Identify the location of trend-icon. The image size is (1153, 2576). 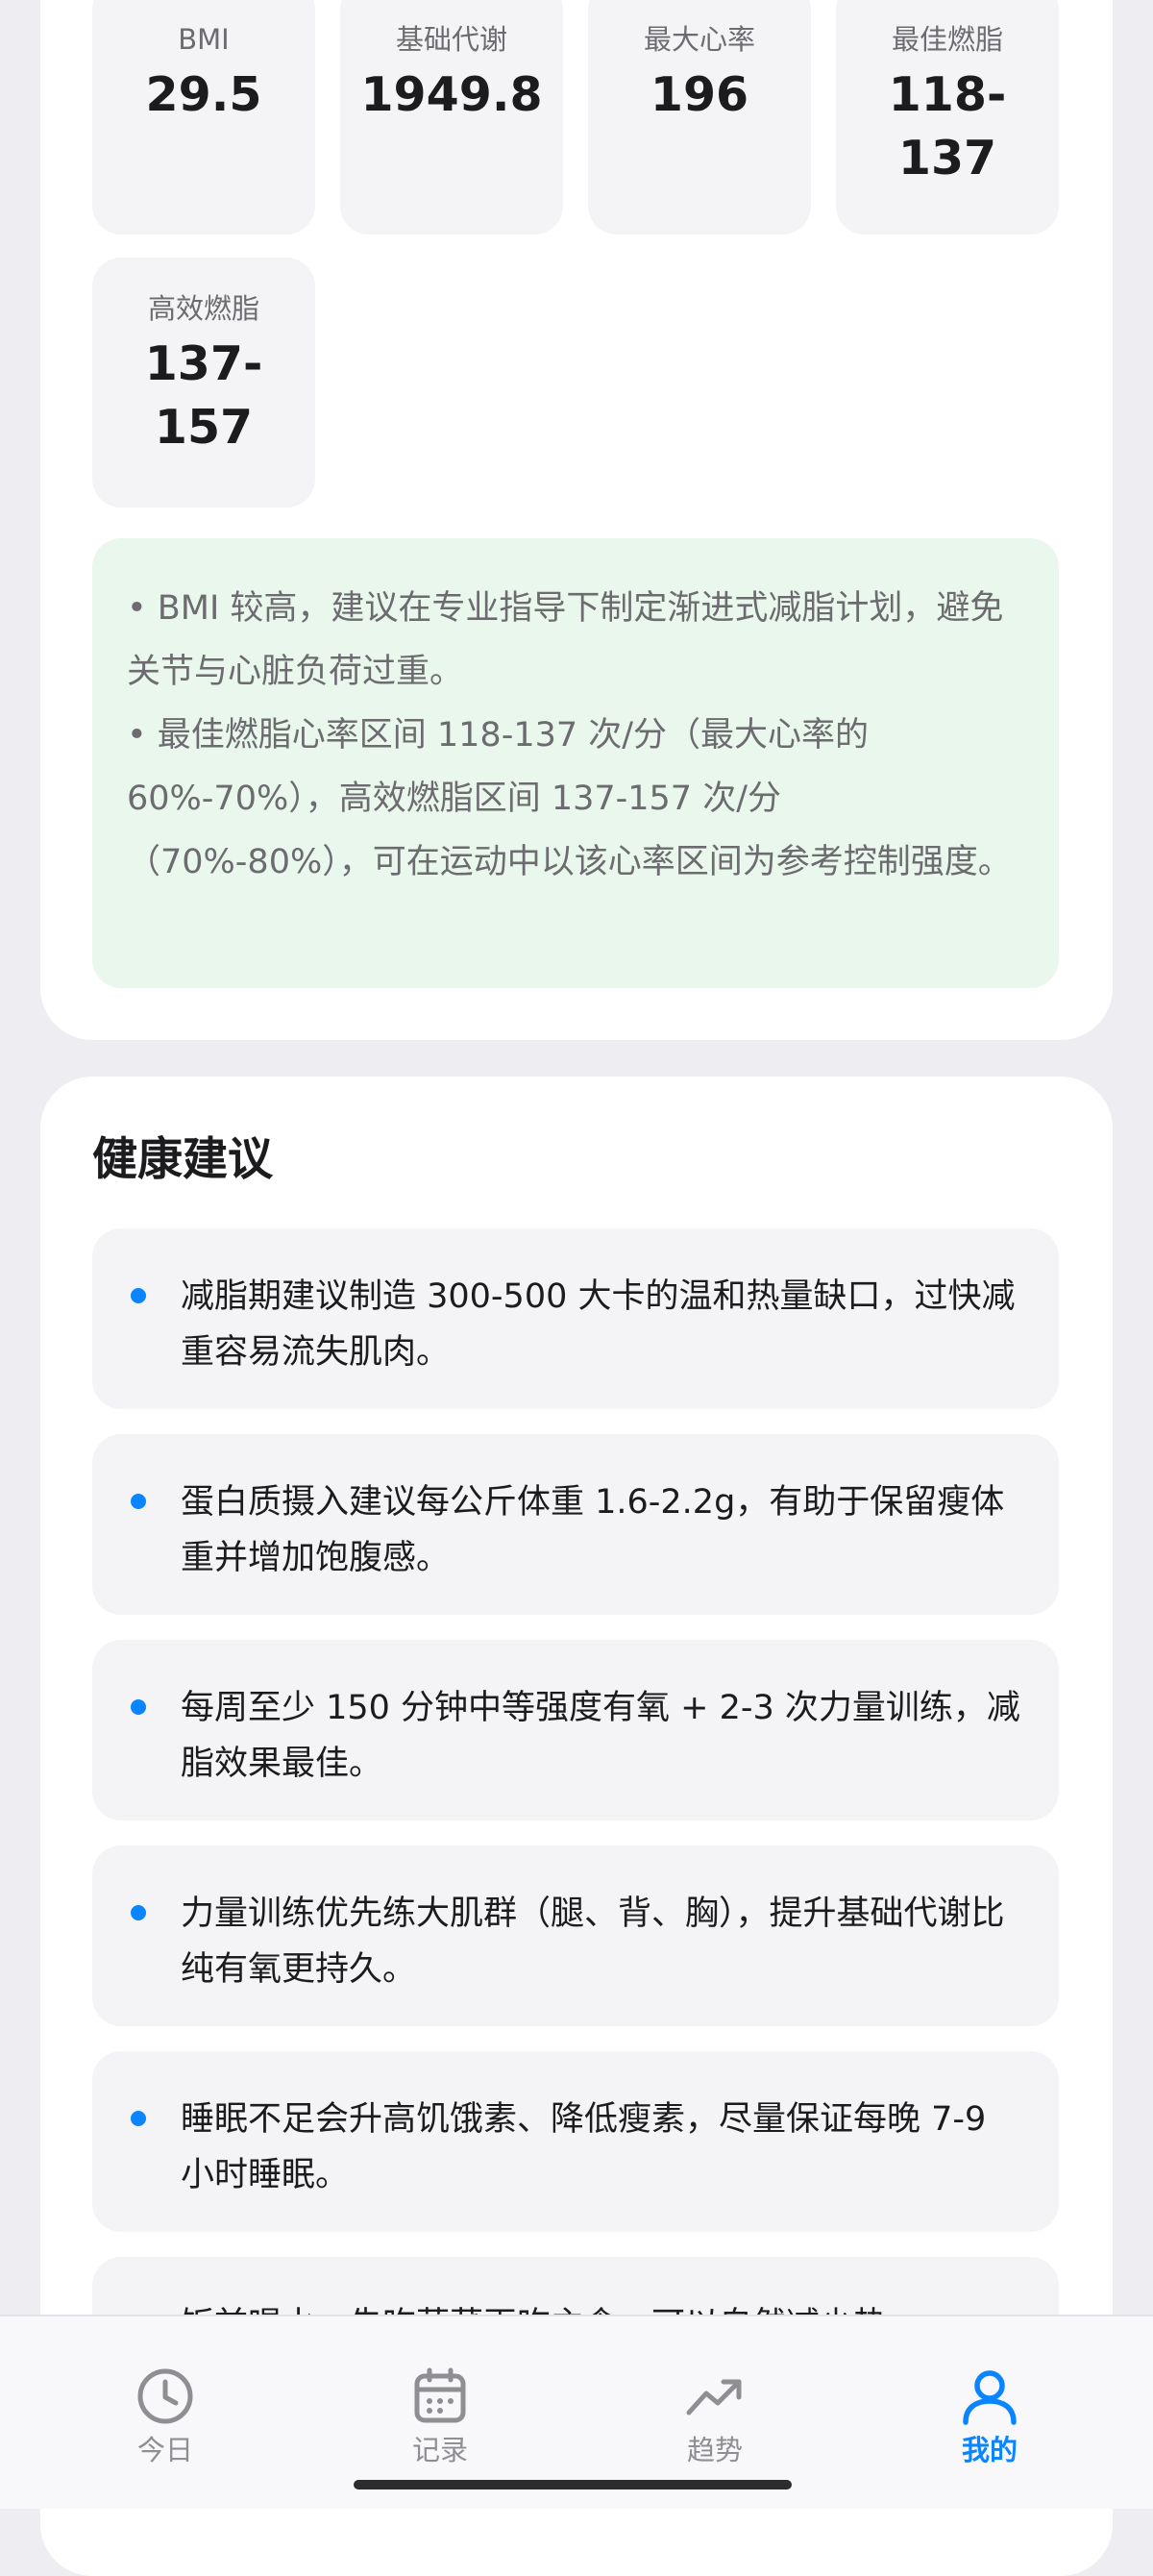
(714, 2397).